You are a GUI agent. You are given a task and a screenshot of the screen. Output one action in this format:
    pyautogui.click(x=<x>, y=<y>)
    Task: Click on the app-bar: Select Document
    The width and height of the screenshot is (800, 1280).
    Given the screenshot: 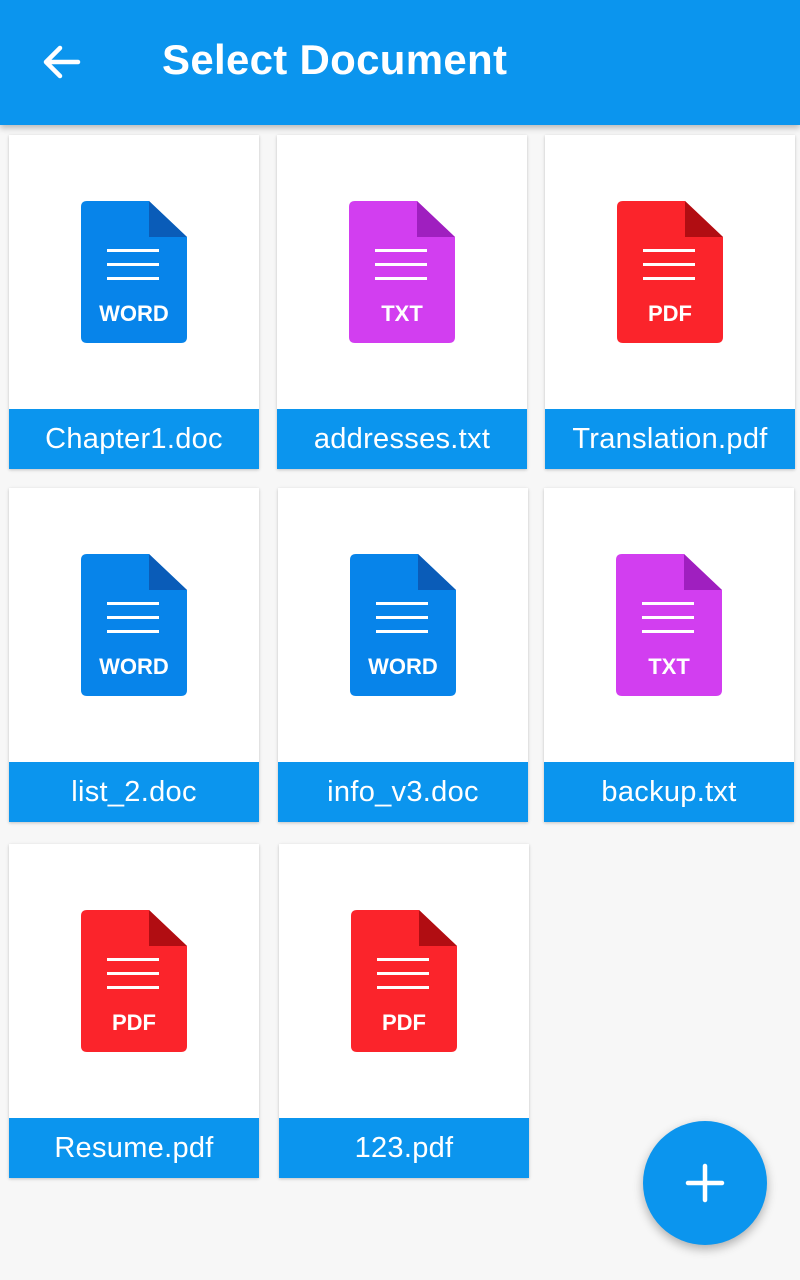 What is the action you would take?
    pyautogui.click(x=400, y=62)
    